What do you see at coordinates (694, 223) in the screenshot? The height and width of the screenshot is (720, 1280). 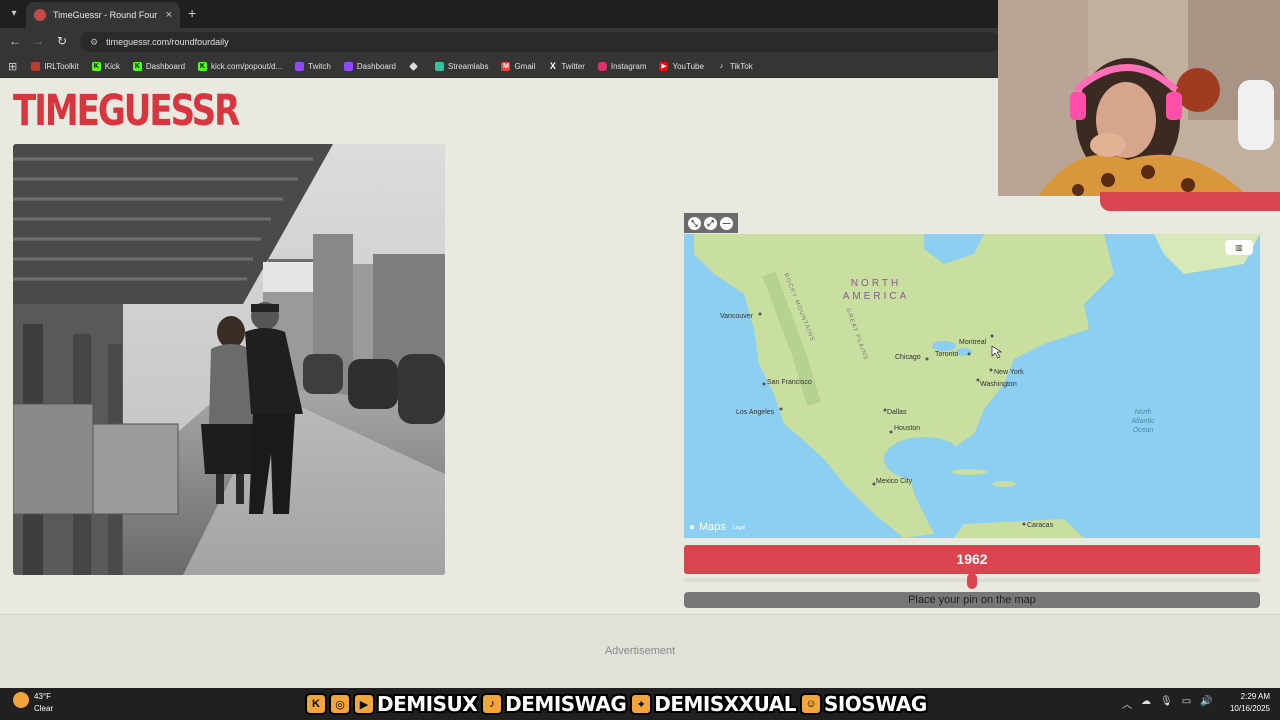 I see `map-shrink-icon: ⤡` at bounding box center [694, 223].